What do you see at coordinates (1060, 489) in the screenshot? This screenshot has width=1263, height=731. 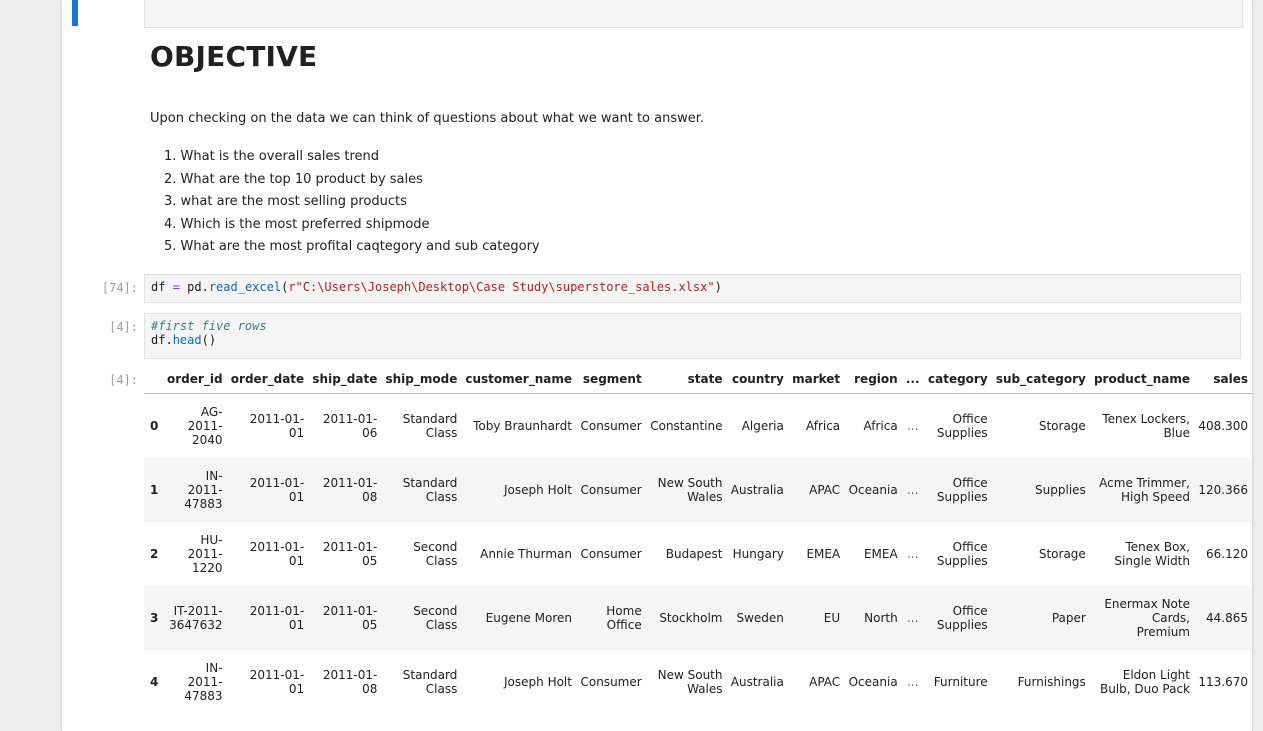 I see `table-cell: Supplies` at bounding box center [1060, 489].